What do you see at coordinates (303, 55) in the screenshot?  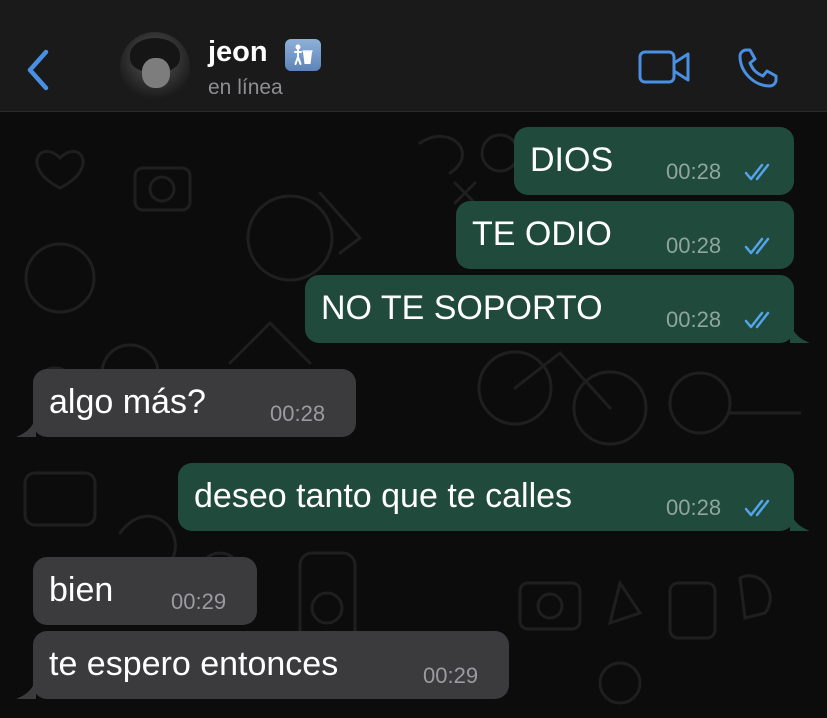 I see `trash-icon` at bounding box center [303, 55].